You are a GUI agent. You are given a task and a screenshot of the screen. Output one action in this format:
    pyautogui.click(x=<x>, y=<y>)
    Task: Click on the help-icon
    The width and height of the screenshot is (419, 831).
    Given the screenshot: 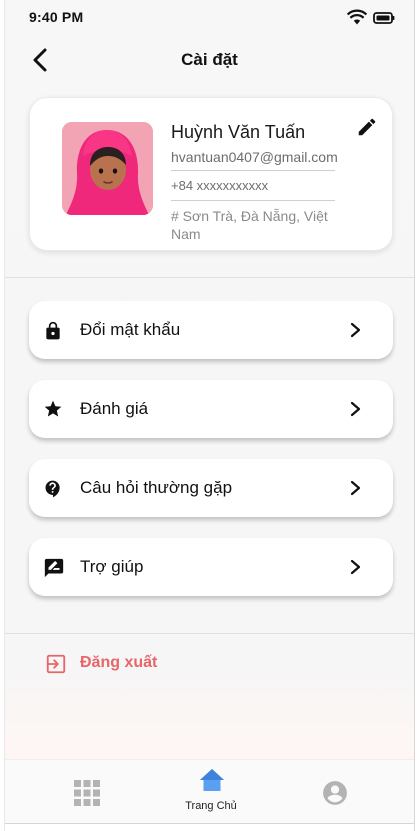 What is the action you would take?
    pyautogui.click(x=53, y=488)
    